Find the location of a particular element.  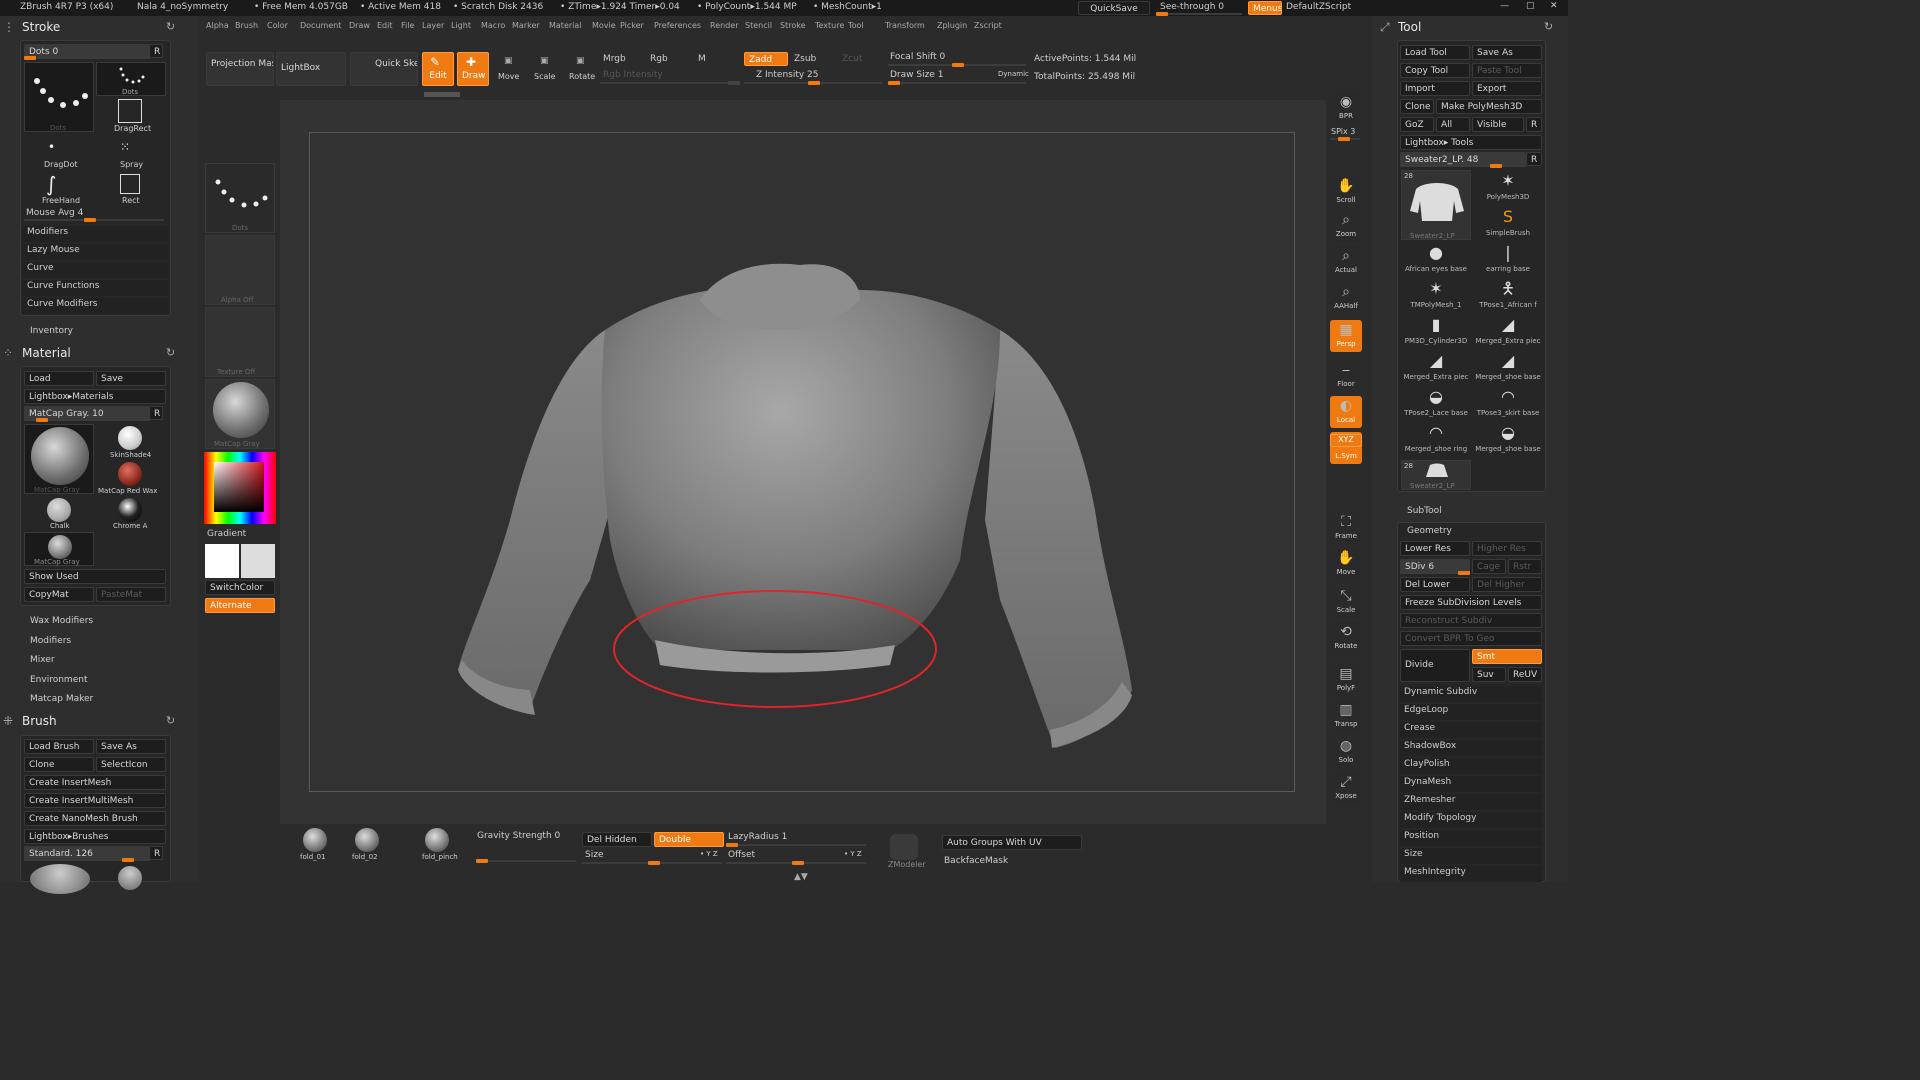

pastemat-button: PasteMat is located at coordinates (131, 594).